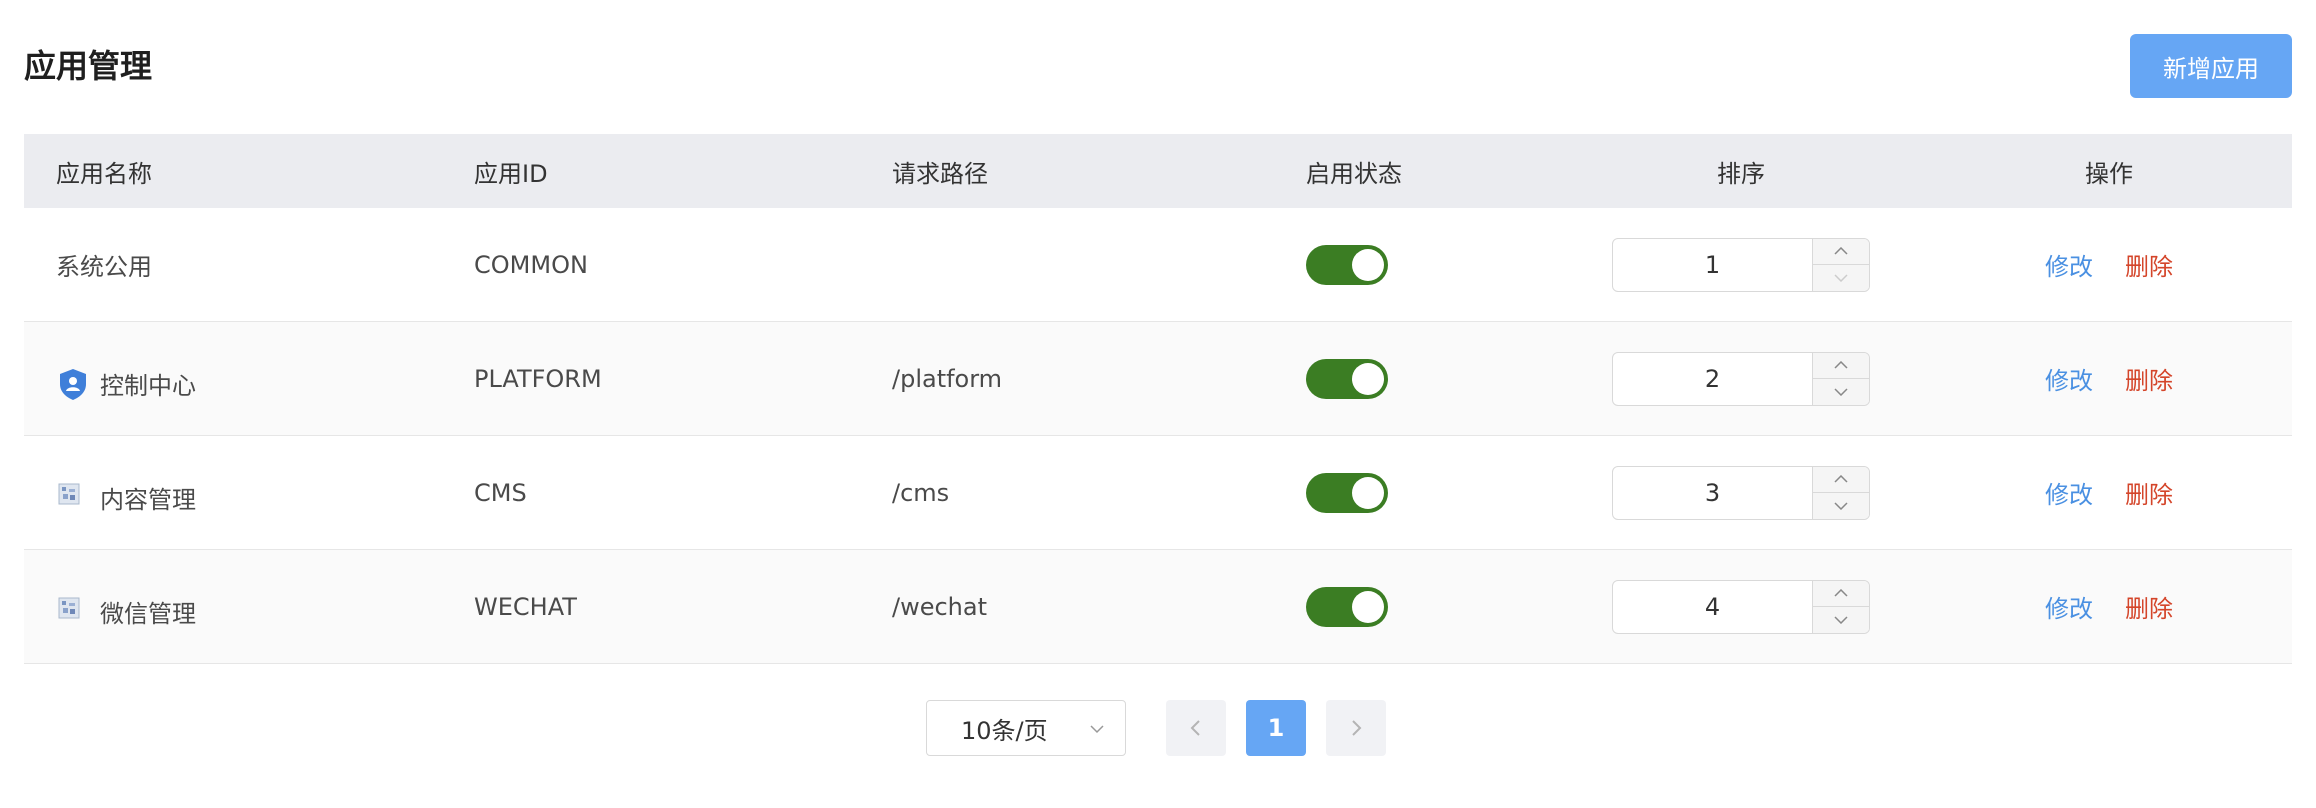 This screenshot has width=2316, height=808. Describe the element at coordinates (1158, 171) in the screenshot. I see `table-header: 应用名称 应用ID 请求路径 启用状态 排序 操作` at that location.